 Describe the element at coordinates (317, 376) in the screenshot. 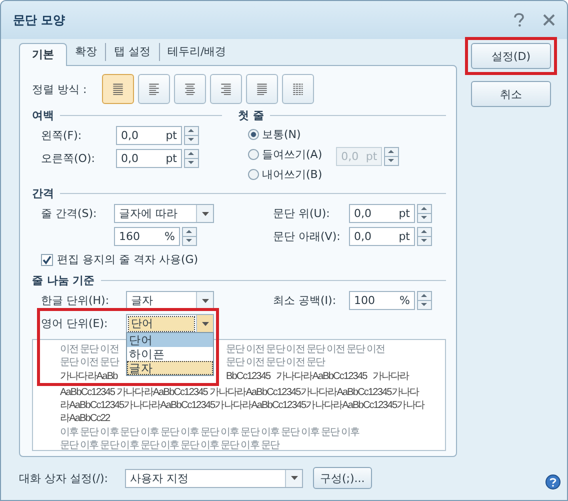

I see `preview-text: BbCc12345 가나다라AaBbCc12345 가나다라` at that location.